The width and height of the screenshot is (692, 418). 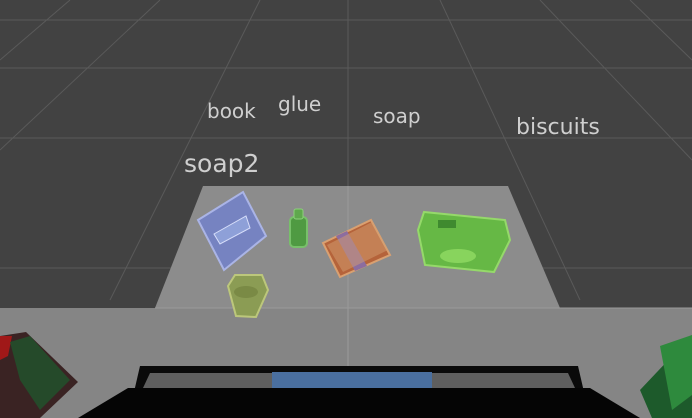 I want to click on label-biscuits: biscuits, so click(x=558, y=127).